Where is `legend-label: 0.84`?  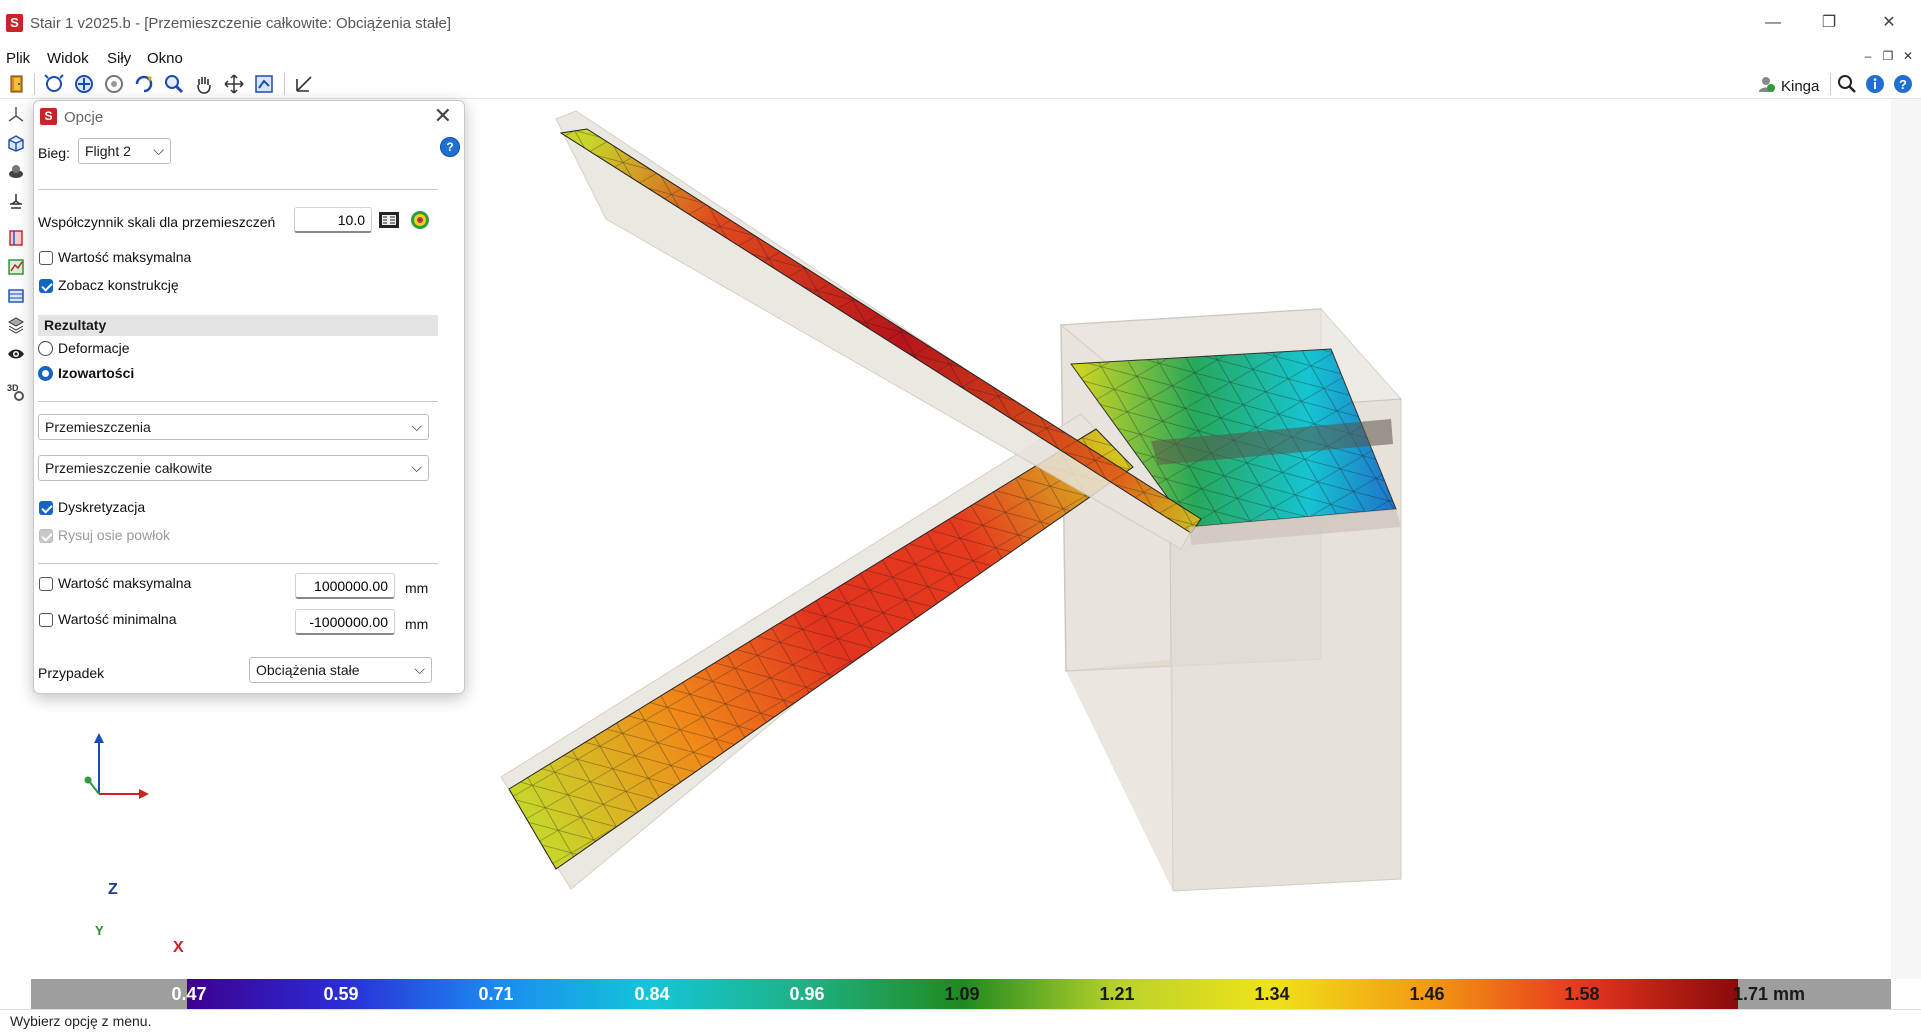
legend-label: 0.84 is located at coordinates (652, 994).